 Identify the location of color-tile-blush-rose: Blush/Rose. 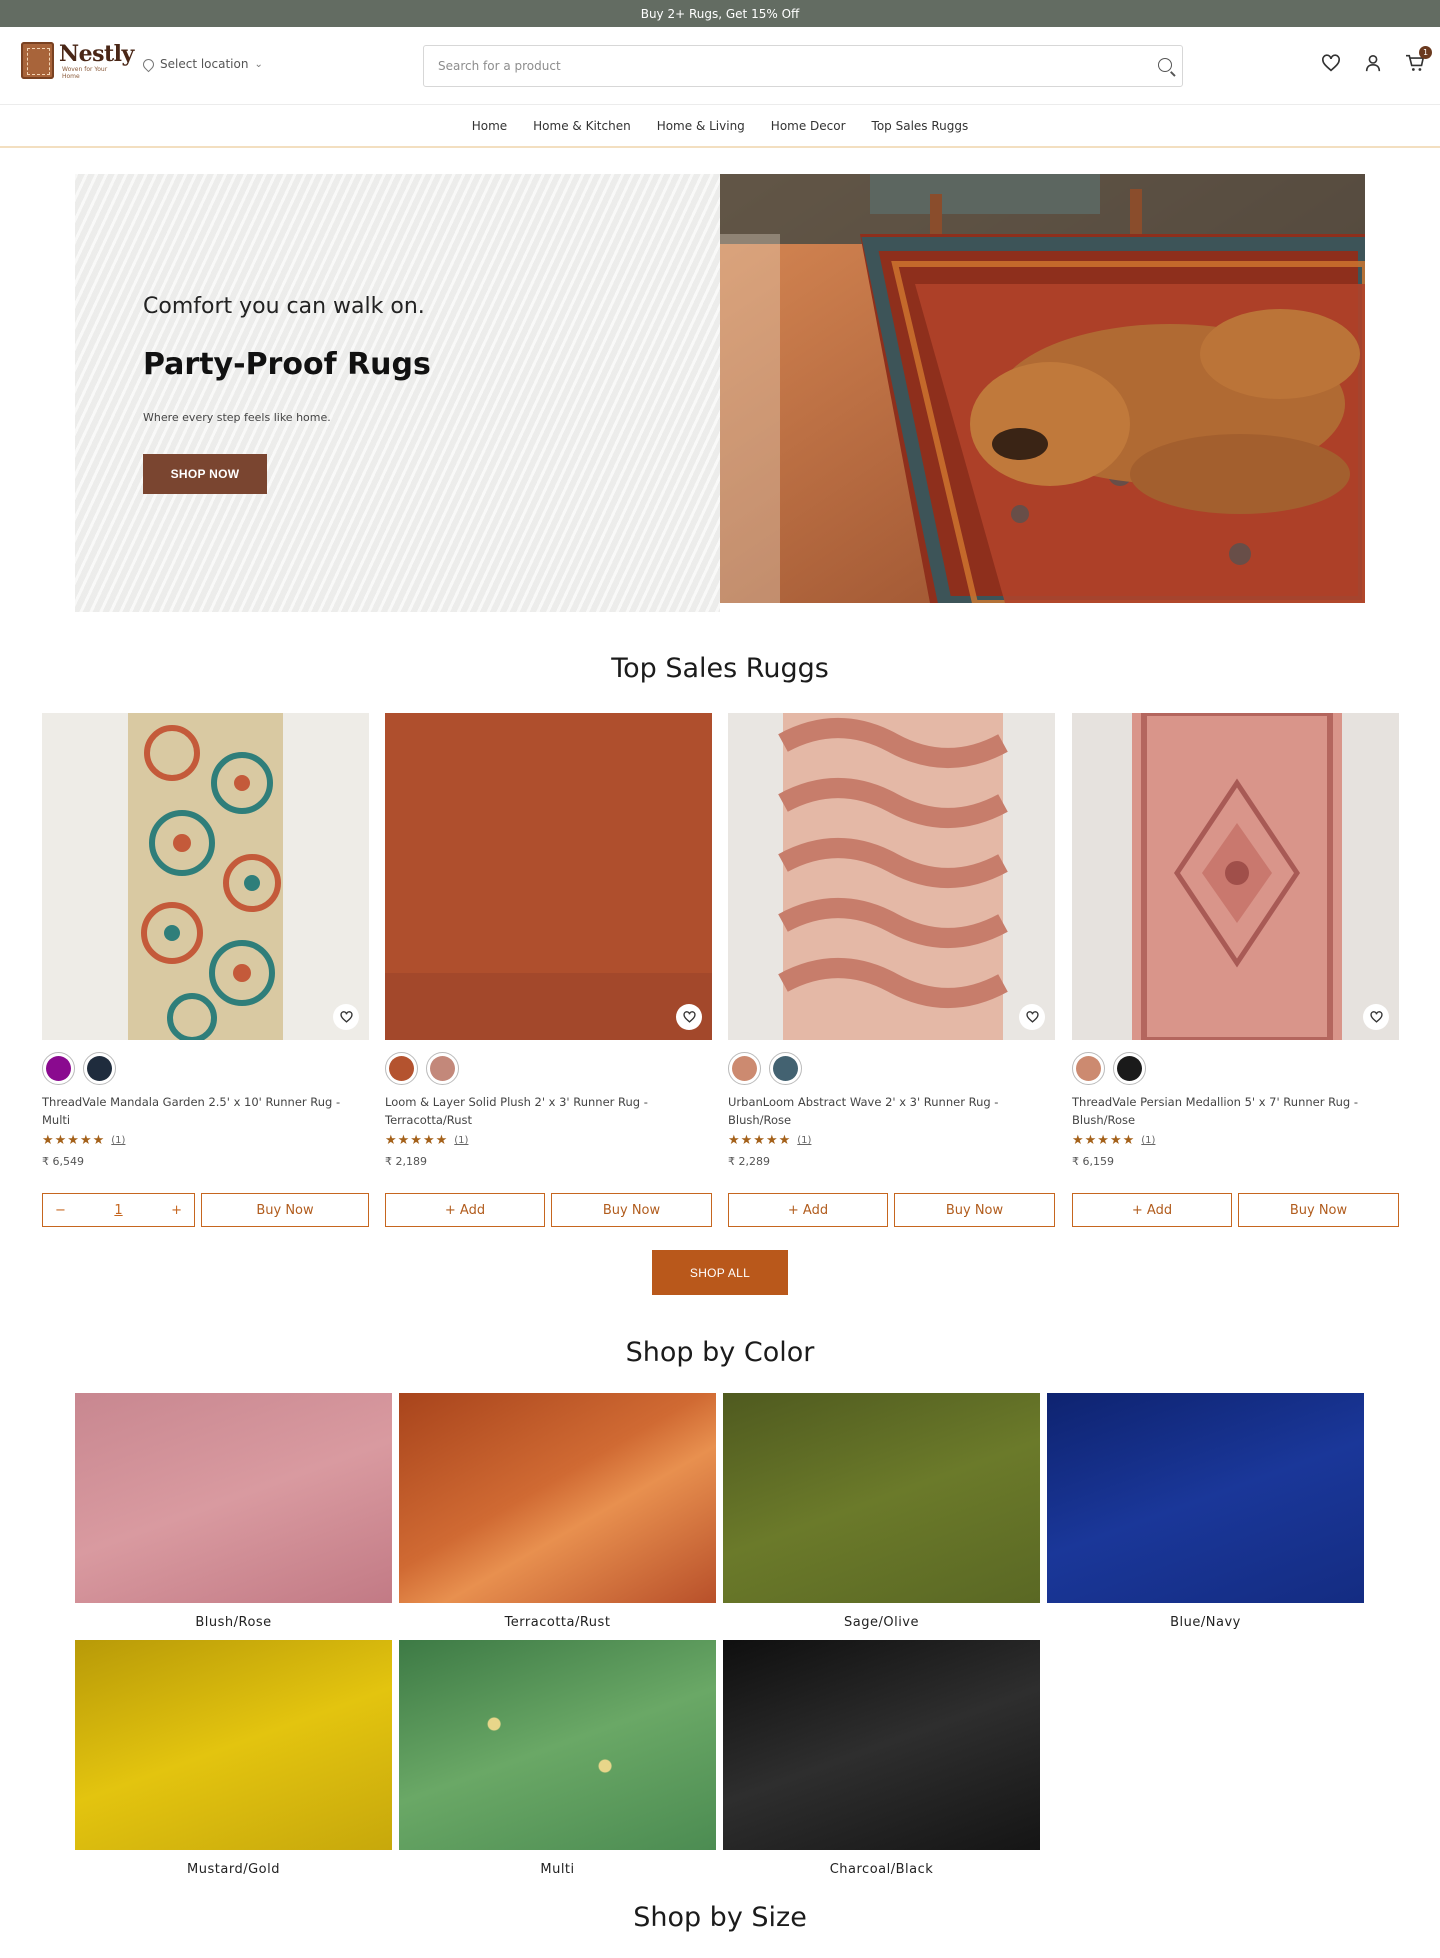
(233, 1511).